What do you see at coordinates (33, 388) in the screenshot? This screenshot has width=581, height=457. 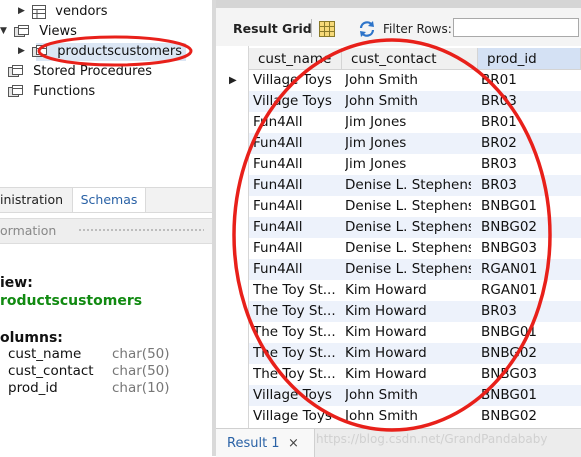 I see `column-name: prod_id` at bounding box center [33, 388].